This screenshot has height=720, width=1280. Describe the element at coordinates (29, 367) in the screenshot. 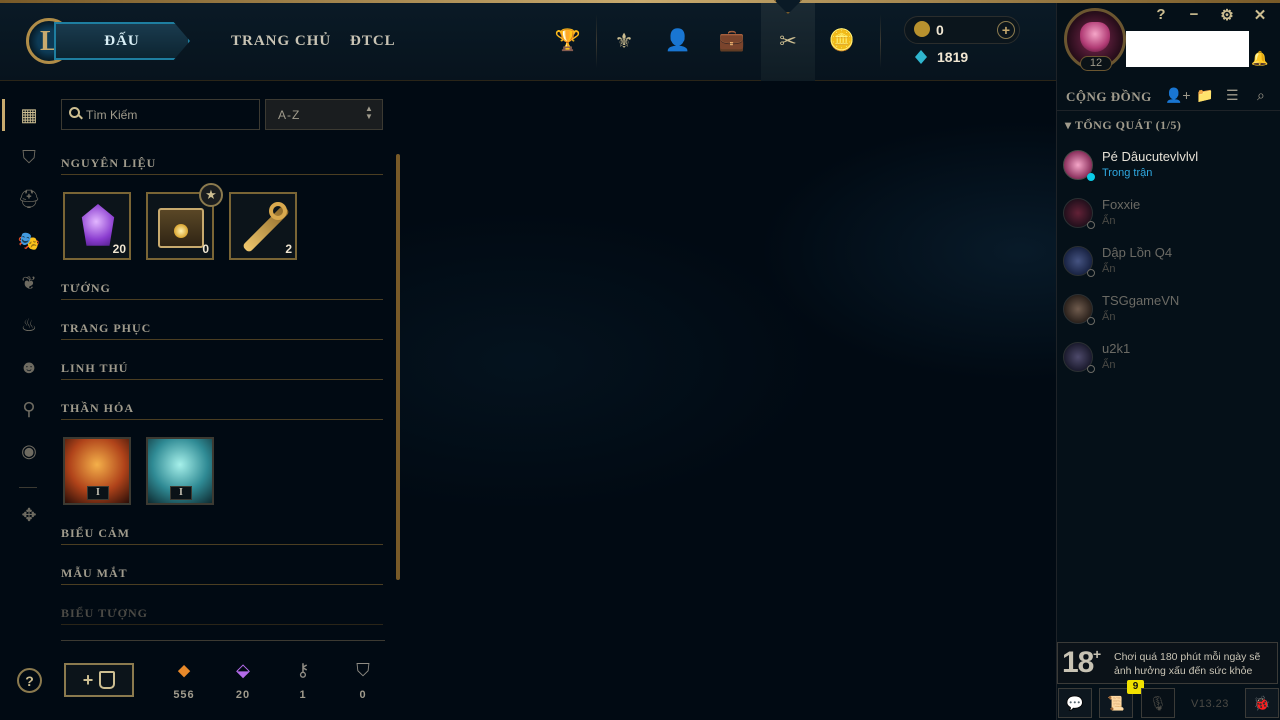

I see `emote-icon: ☻` at that location.